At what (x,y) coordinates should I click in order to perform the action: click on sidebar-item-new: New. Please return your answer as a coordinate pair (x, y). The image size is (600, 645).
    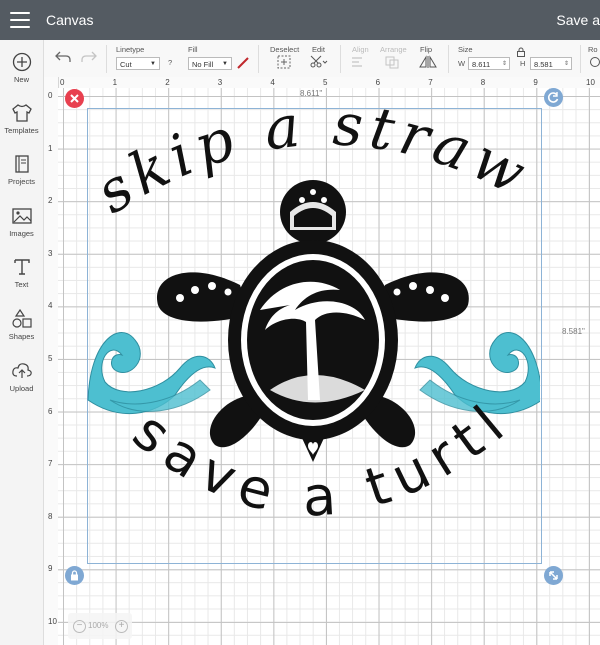
    Looking at the image, I should click on (21, 68).